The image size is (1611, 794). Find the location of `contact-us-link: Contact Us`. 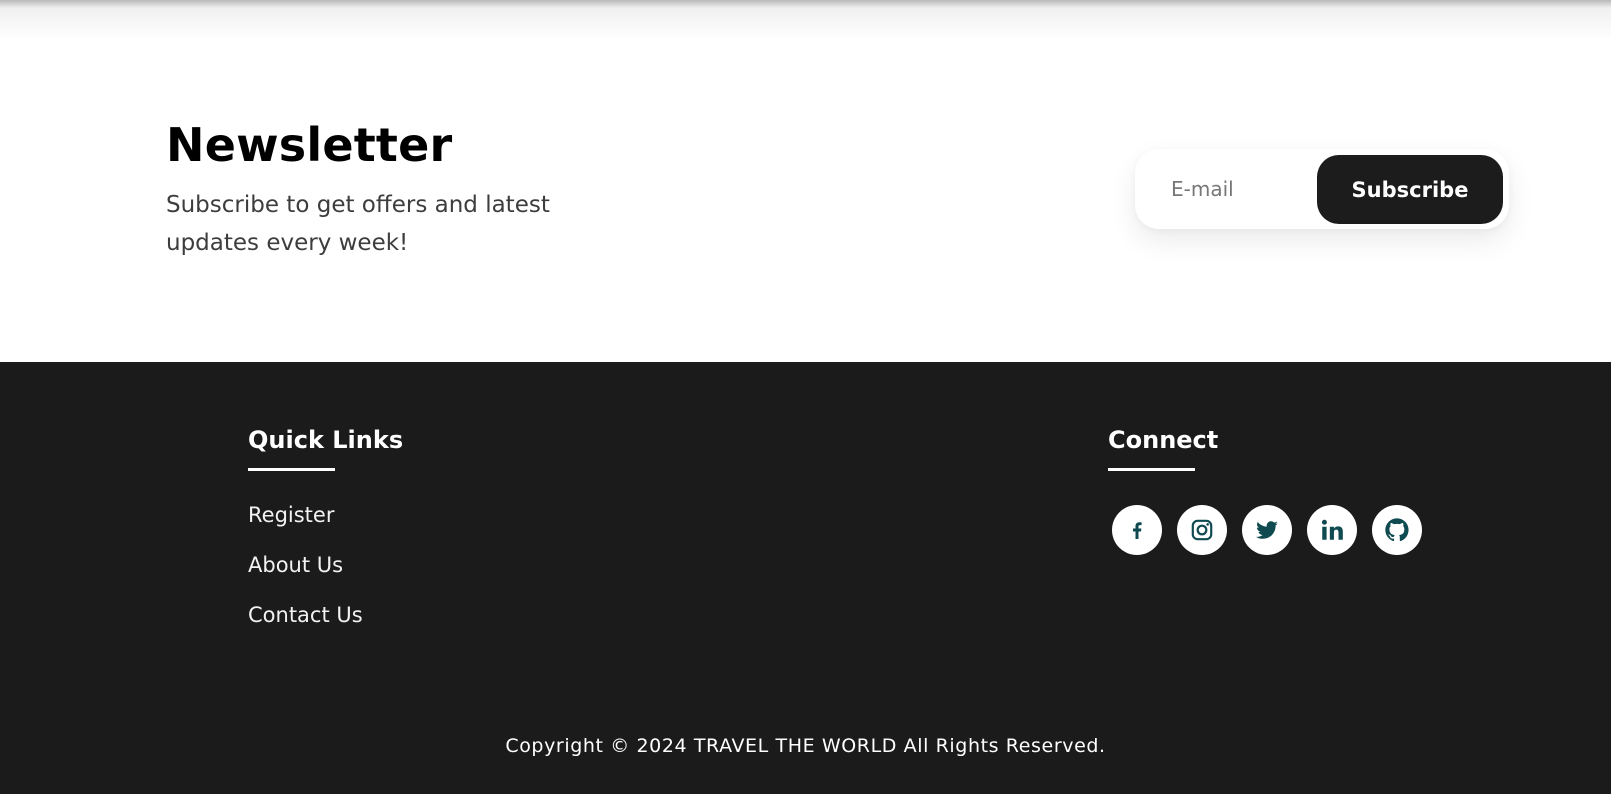

contact-us-link: Contact Us is located at coordinates (305, 615).